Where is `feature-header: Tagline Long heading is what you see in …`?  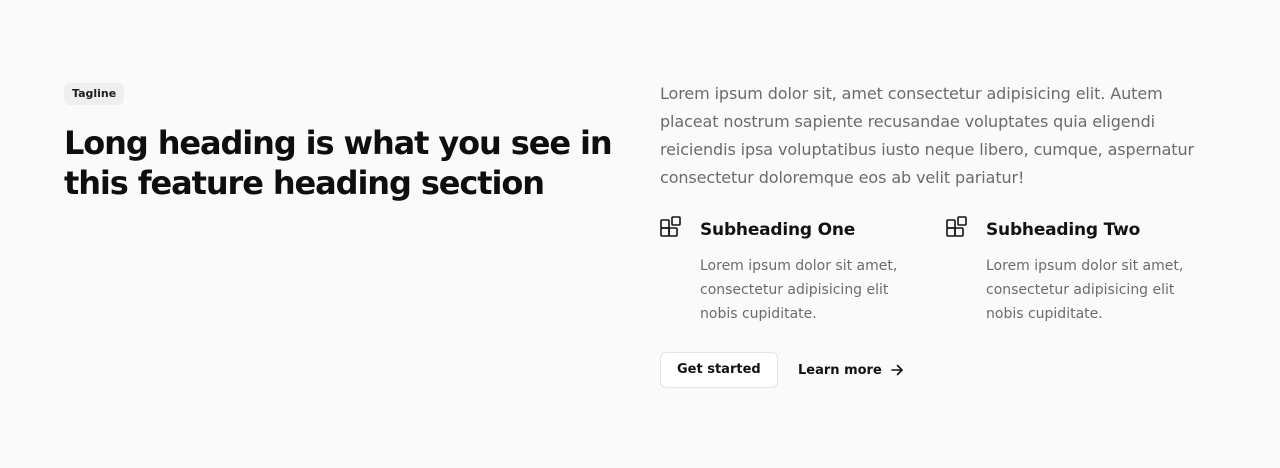
feature-header: Tagline Long heading is what you see in … is located at coordinates (344, 142).